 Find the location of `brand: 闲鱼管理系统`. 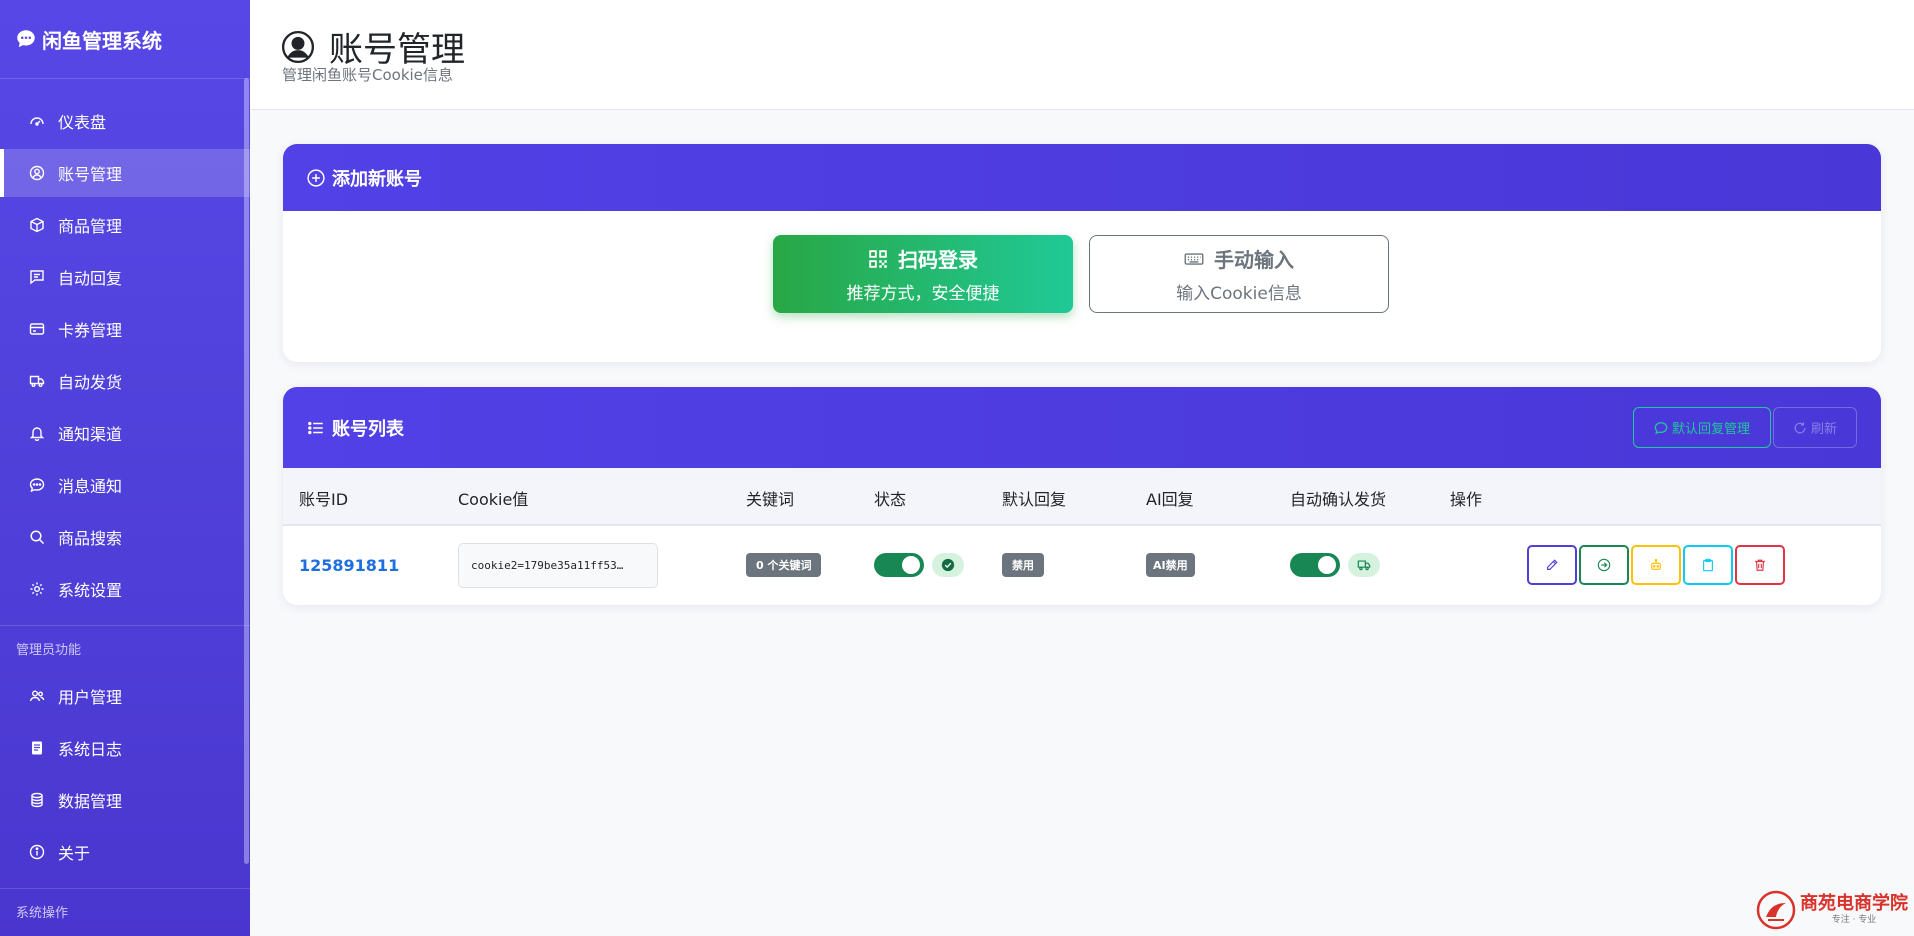

brand: 闲鱼管理系统 is located at coordinates (125, 39).